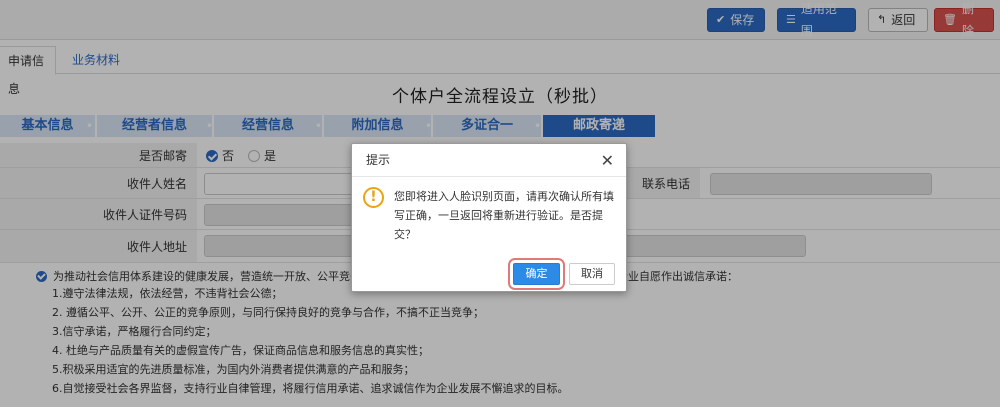 Image resolution: width=1000 pixels, height=407 pixels. Describe the element at coordinates (536, 274) in the screenshot. I see `confirm-button: 确定` at that location.